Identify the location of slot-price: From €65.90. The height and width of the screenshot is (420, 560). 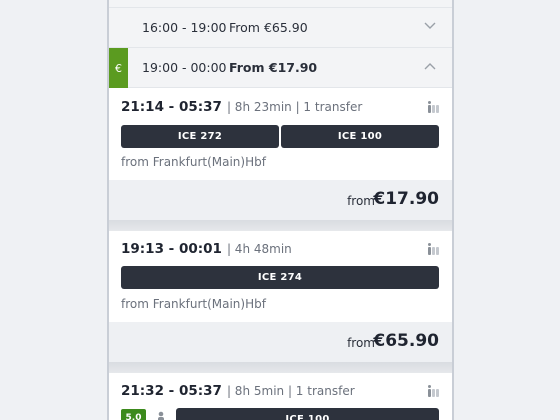
(268, 27).